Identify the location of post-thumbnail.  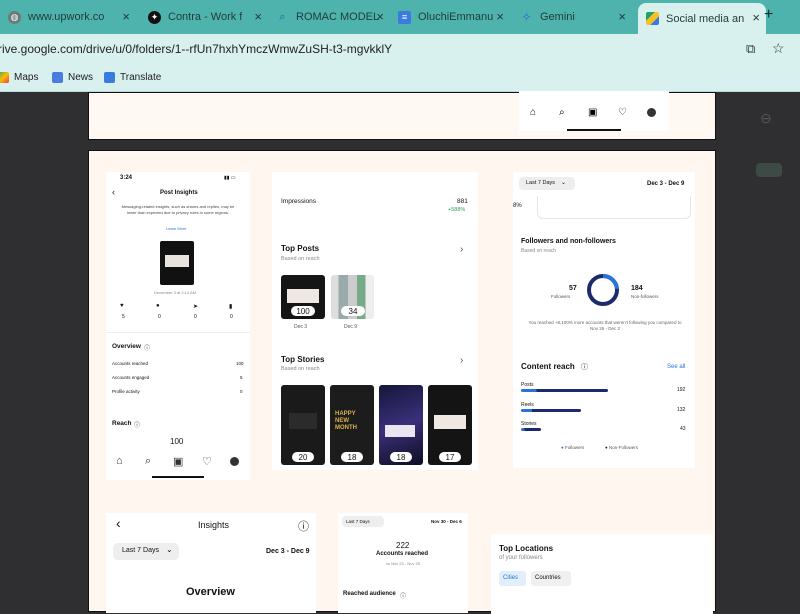
(177, 263).